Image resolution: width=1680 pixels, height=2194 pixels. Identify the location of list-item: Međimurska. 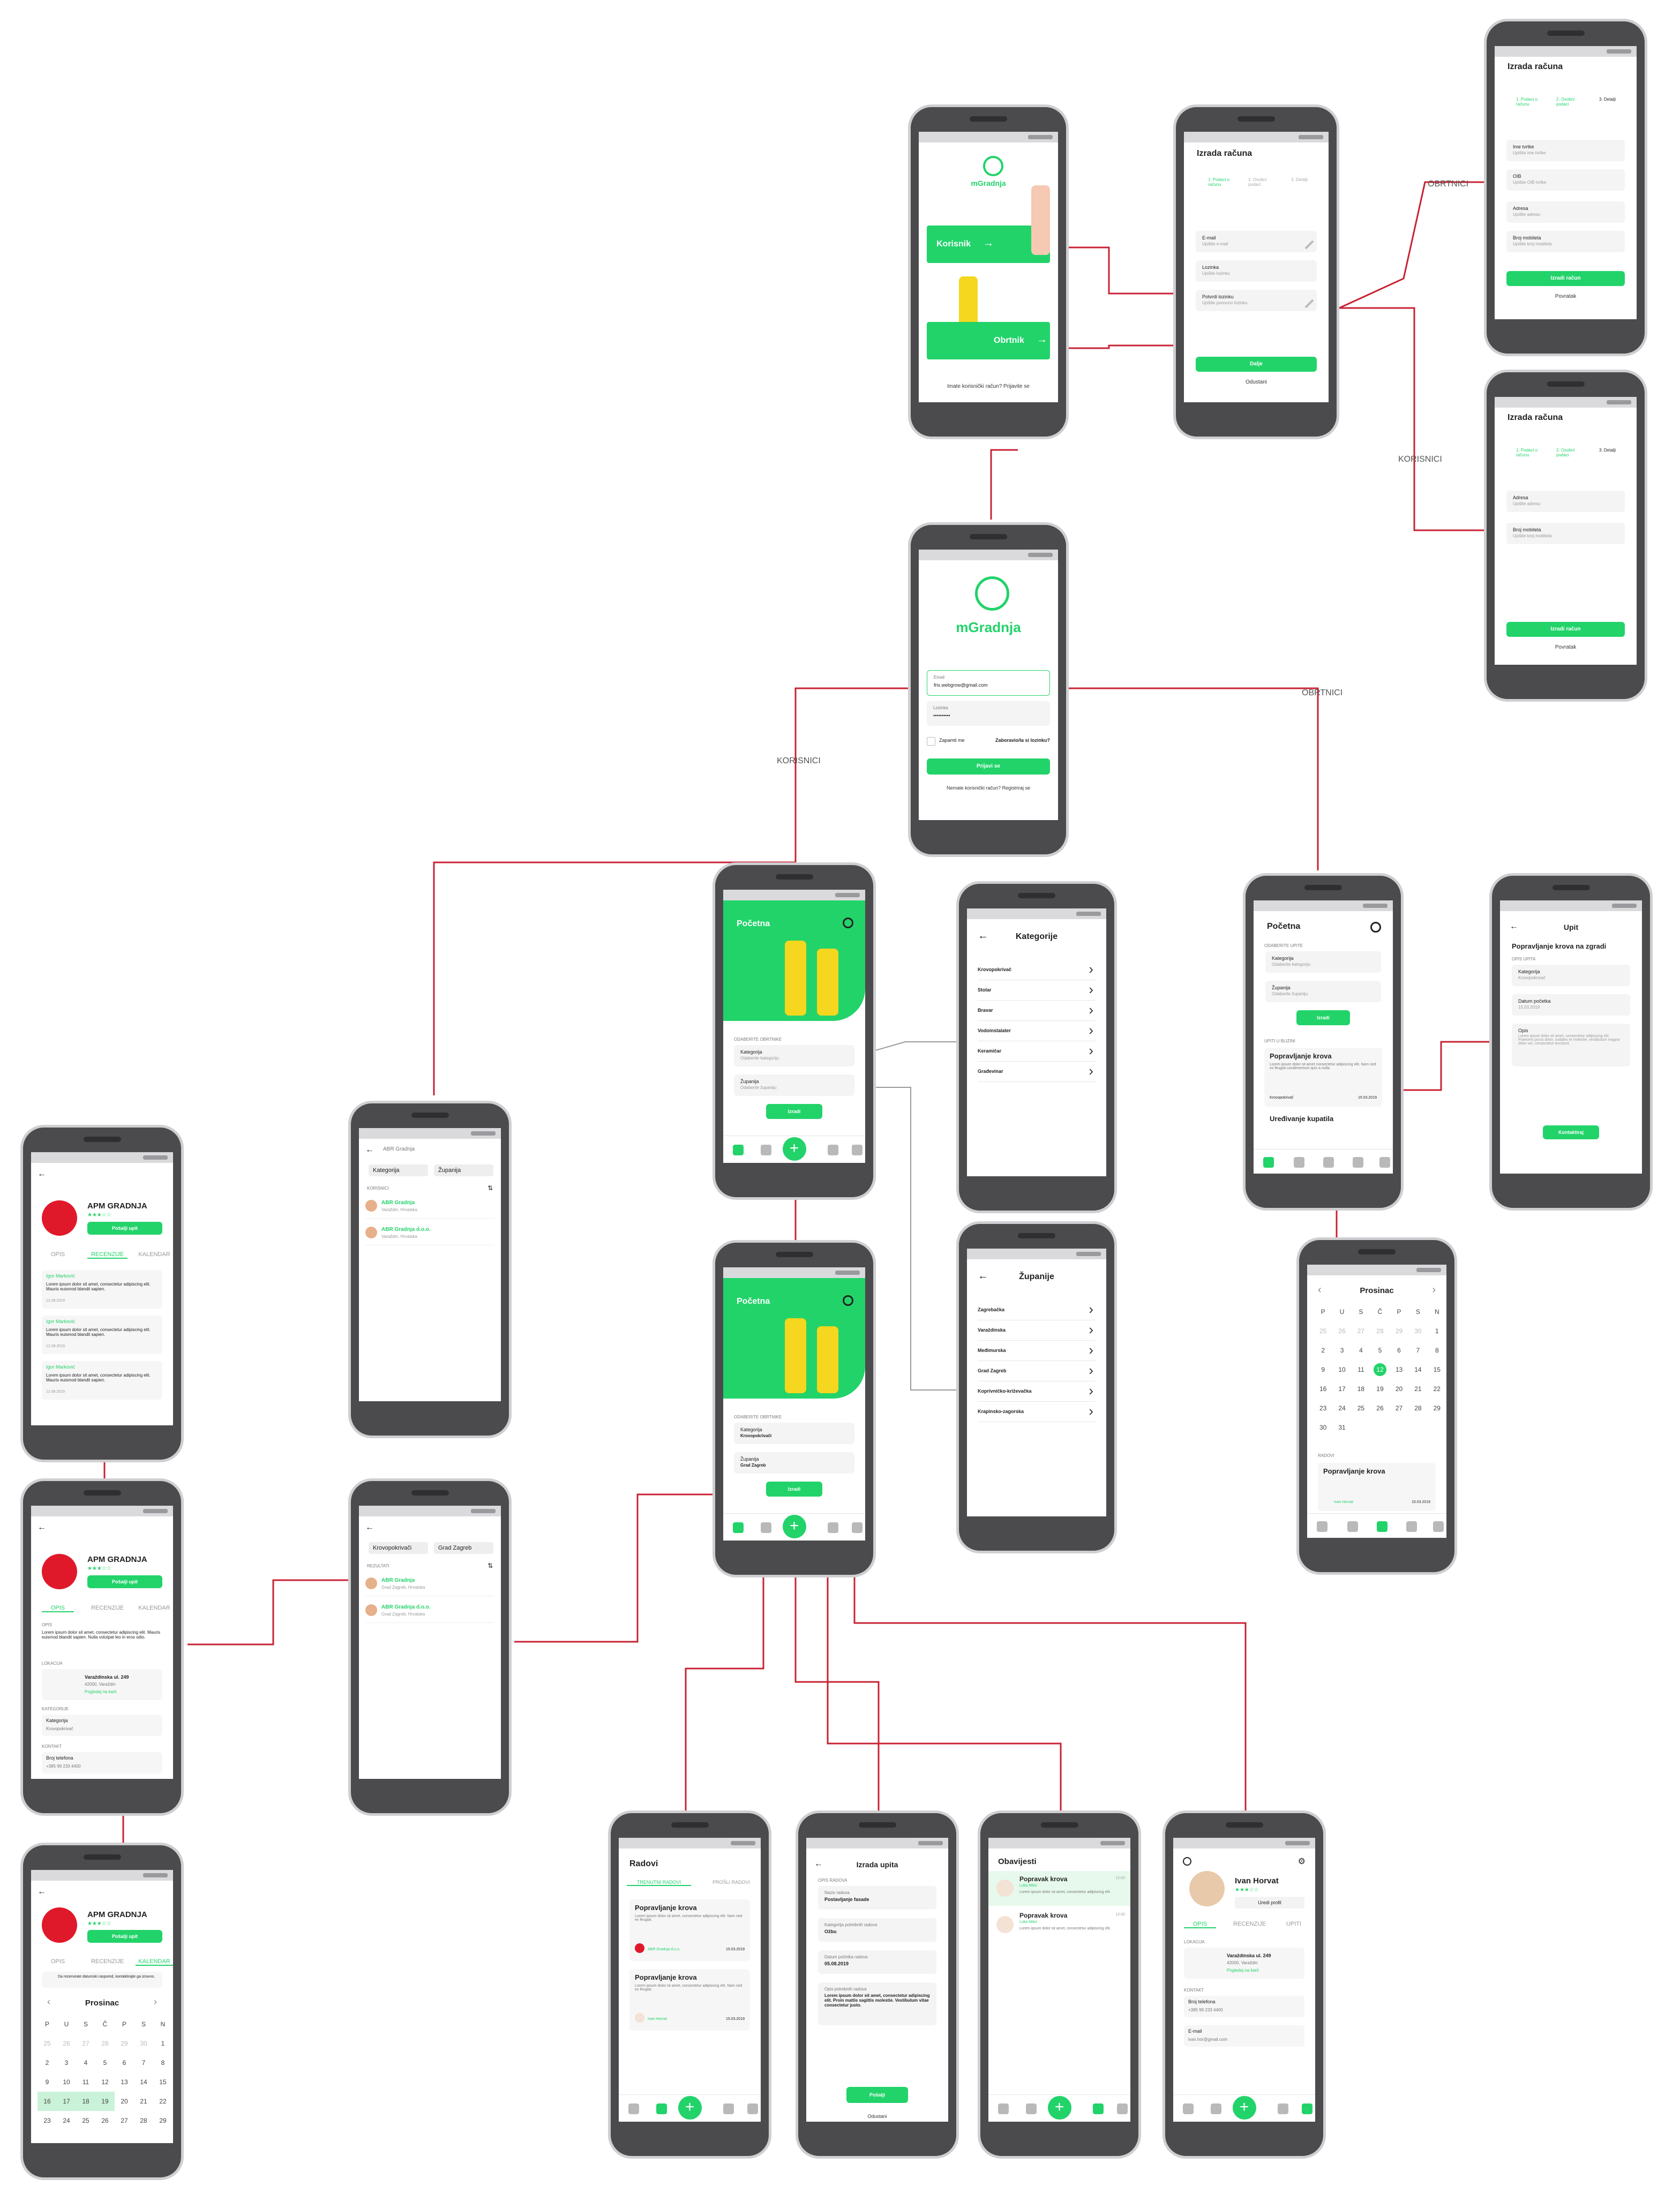
(1037, 1350).